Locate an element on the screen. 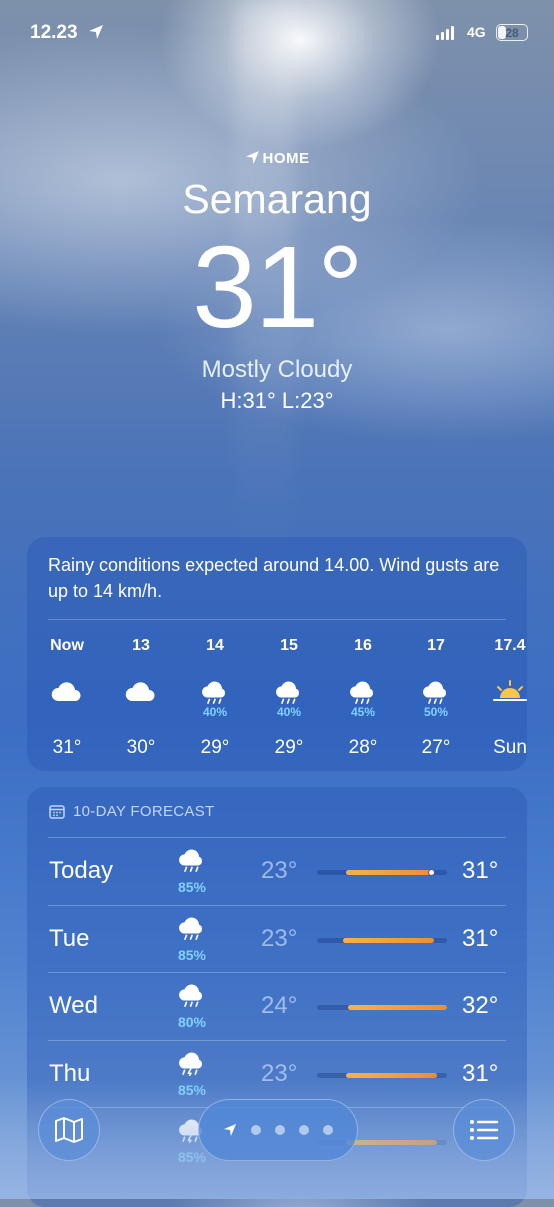 The width and height of the screenshot is (554, 1207). city-name: Semarang is located at coordinates (277, 199).